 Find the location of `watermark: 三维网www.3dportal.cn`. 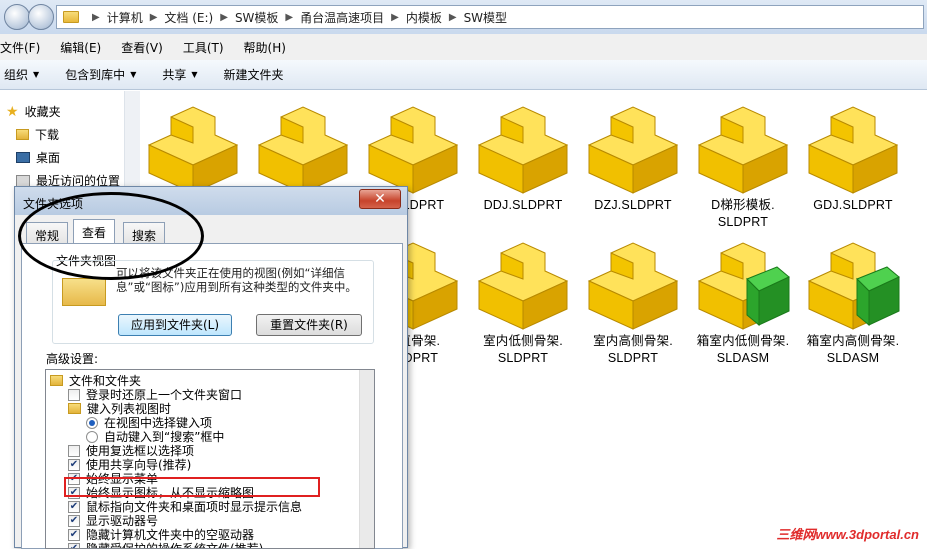

watermark: 三维网www.3dportal.cn is located at coordinates (847, 533).